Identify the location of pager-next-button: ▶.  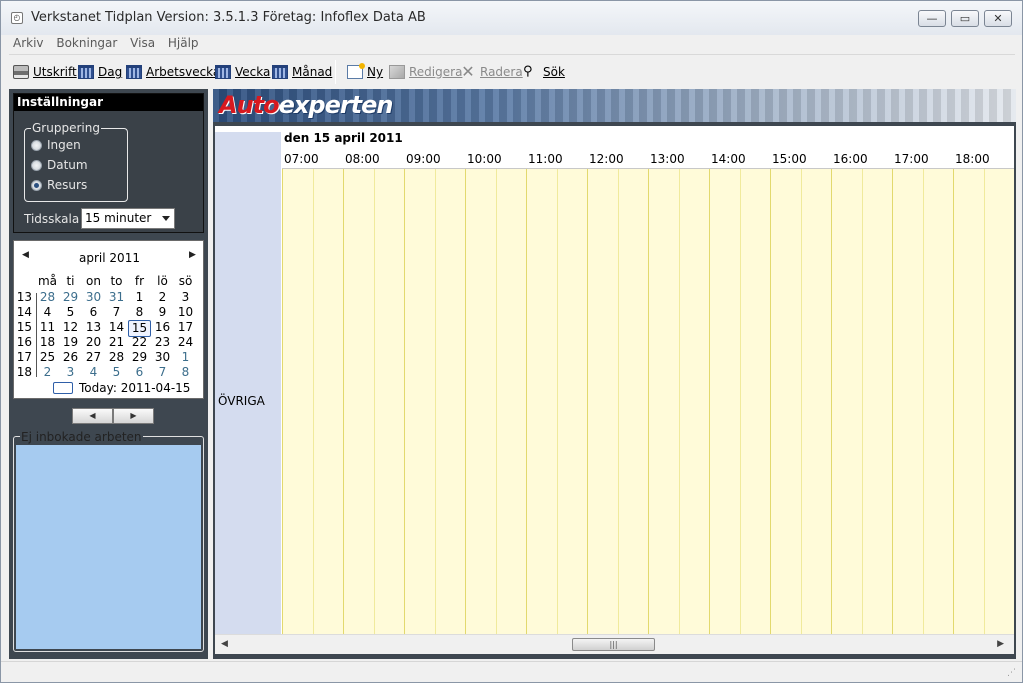
(133, 416).